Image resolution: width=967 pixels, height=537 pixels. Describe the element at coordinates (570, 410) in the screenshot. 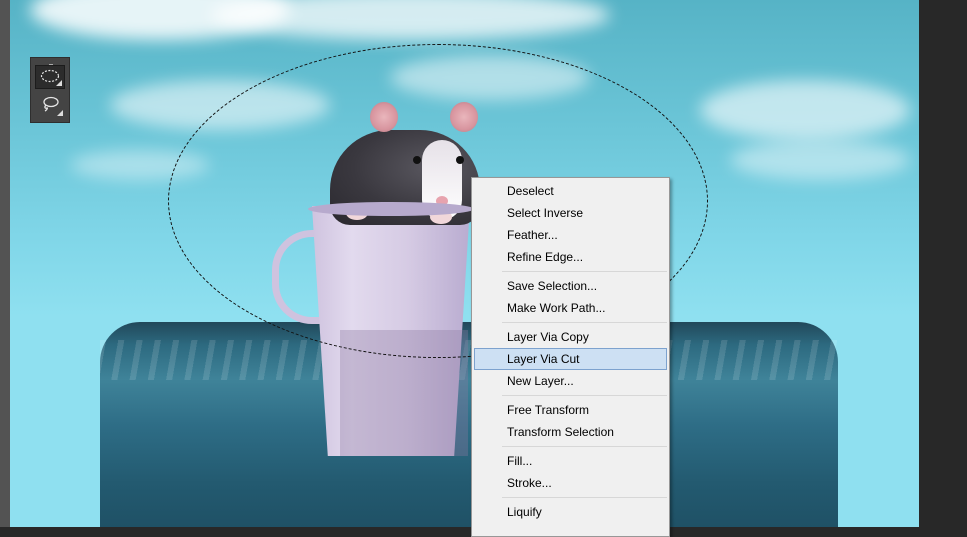

I see `menu-item-free-transform: Free Transform` at that location.